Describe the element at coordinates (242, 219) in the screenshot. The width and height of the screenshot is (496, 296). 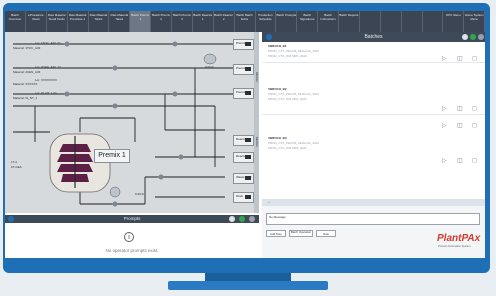
I see `status-icon` at that location.